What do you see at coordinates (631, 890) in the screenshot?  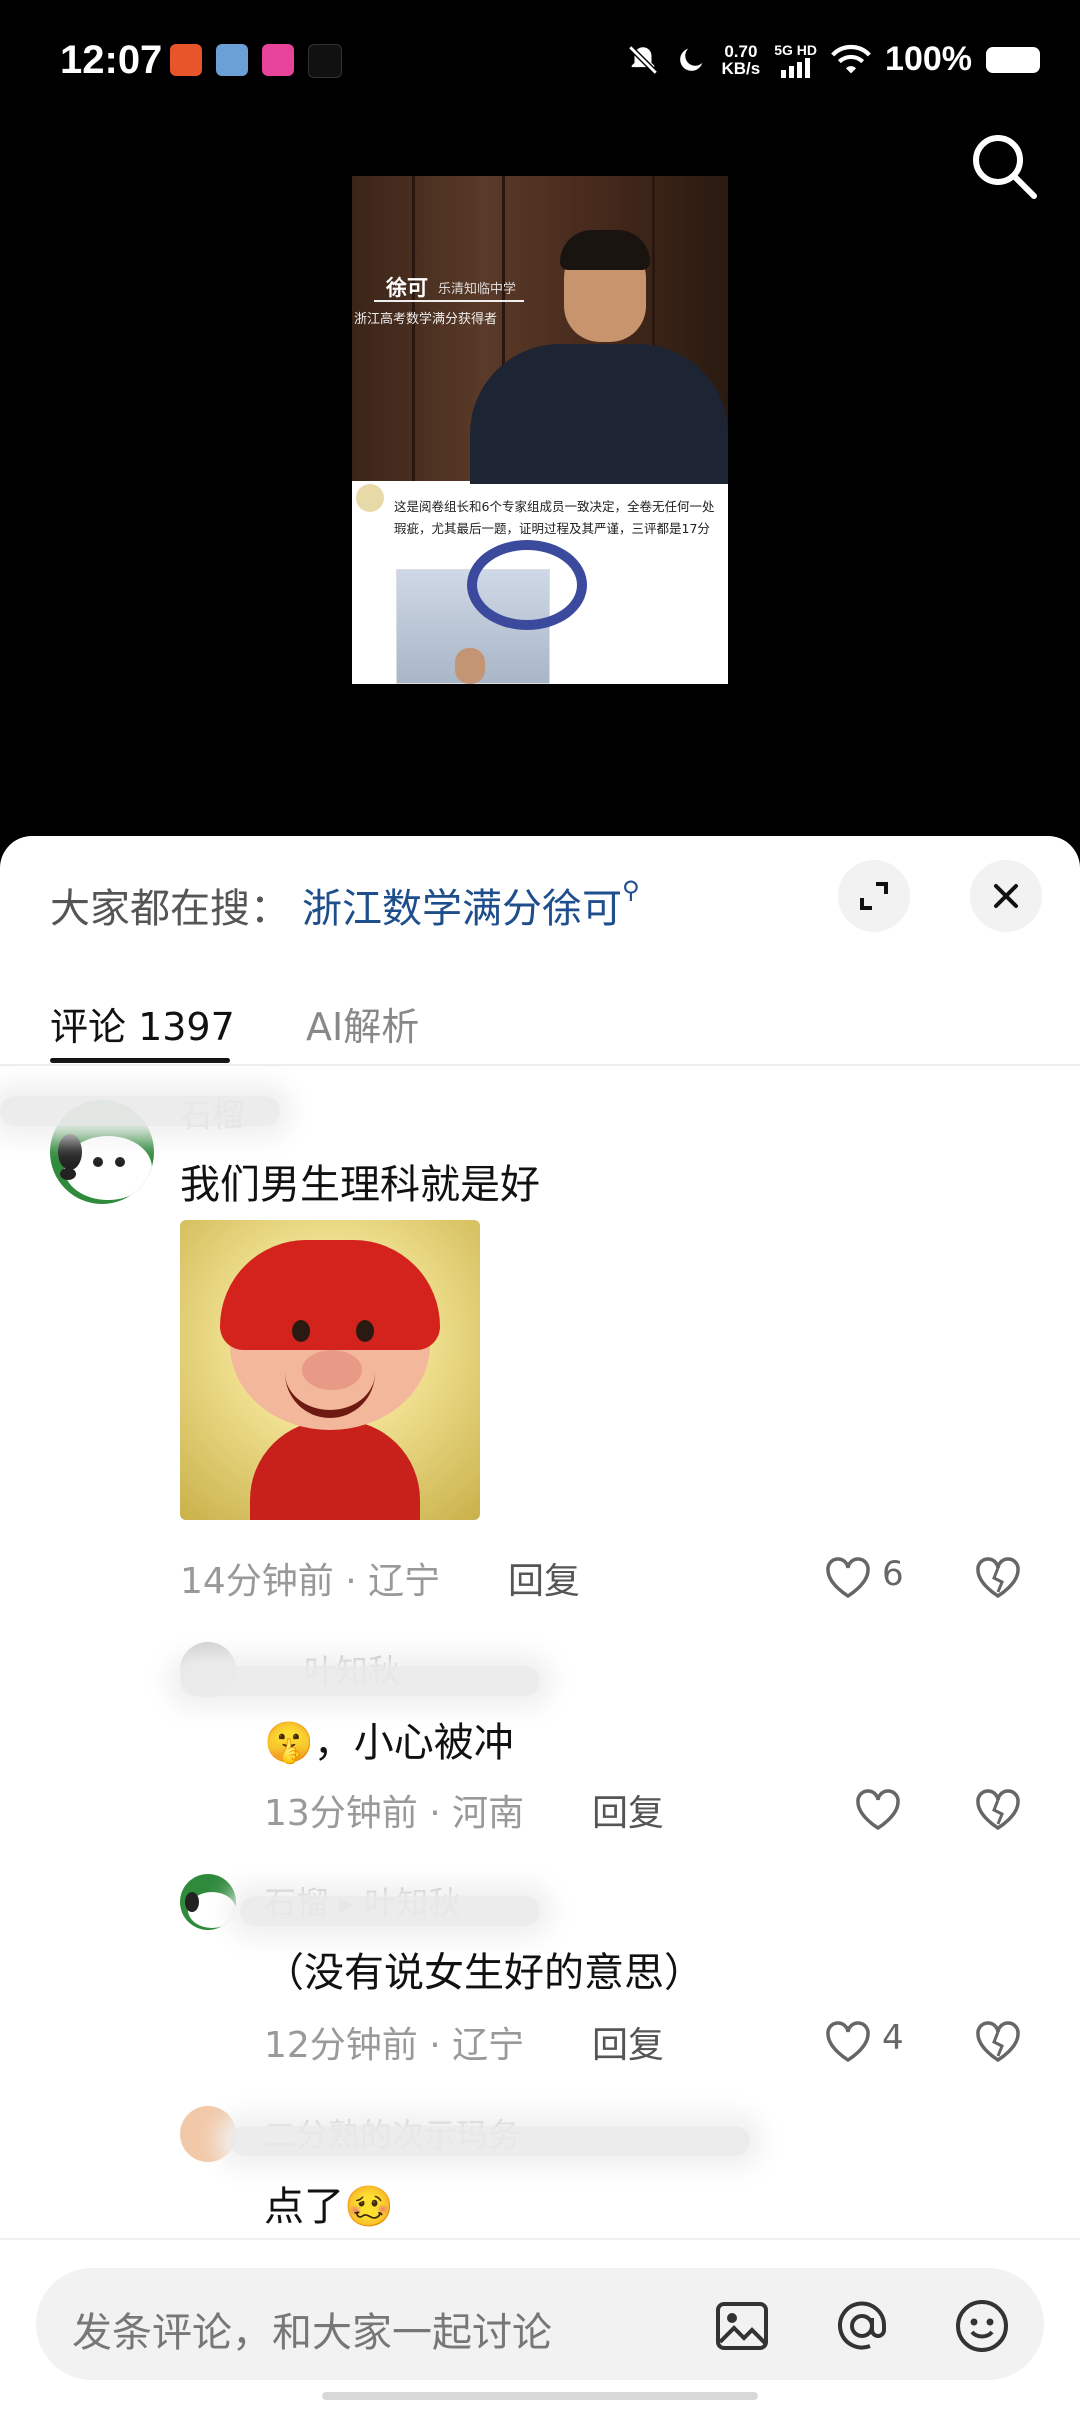 I see `search-small-icon: ⚲` at bounding box center [631, 890].